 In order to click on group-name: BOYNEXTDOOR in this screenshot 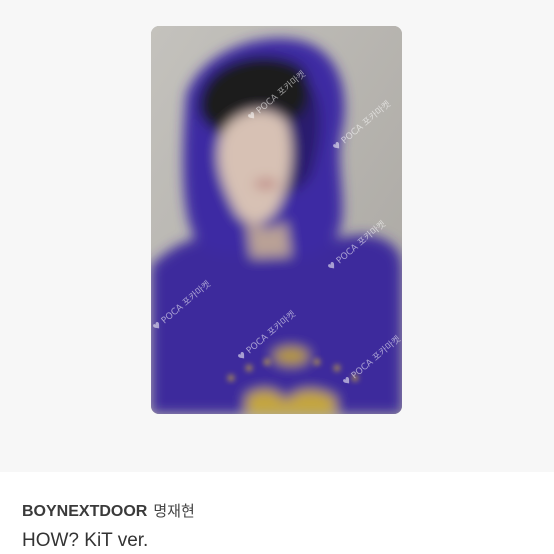, I will do `click(85, 511)`.